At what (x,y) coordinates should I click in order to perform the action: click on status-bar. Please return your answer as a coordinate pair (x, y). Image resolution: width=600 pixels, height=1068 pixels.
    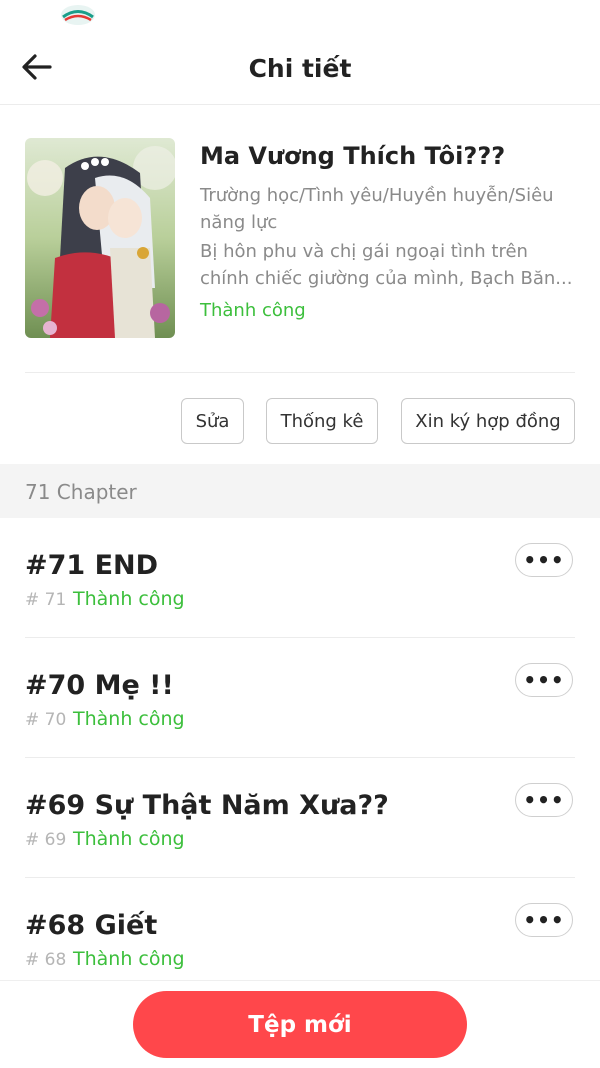
    Looking at the image, I should click on (300, 14).